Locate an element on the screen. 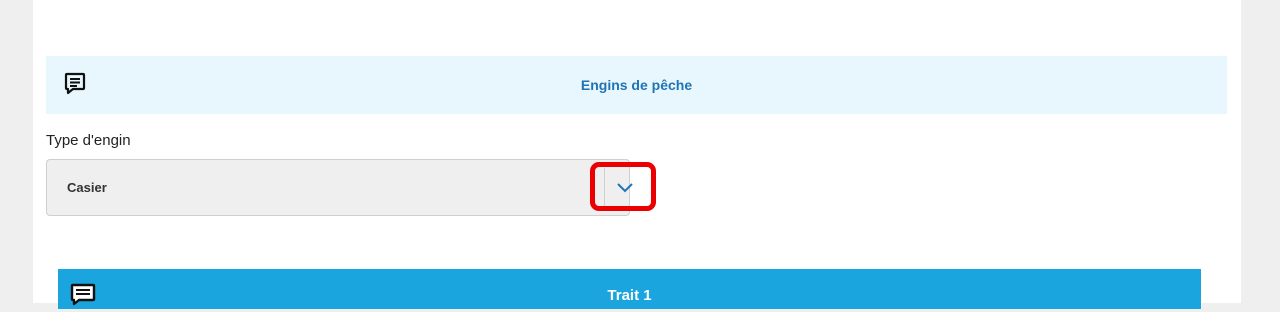 Image resolution: width=1280 pixels, height=312 pixels. trait-header: Trait 1 is located at coordinates (629, 289).